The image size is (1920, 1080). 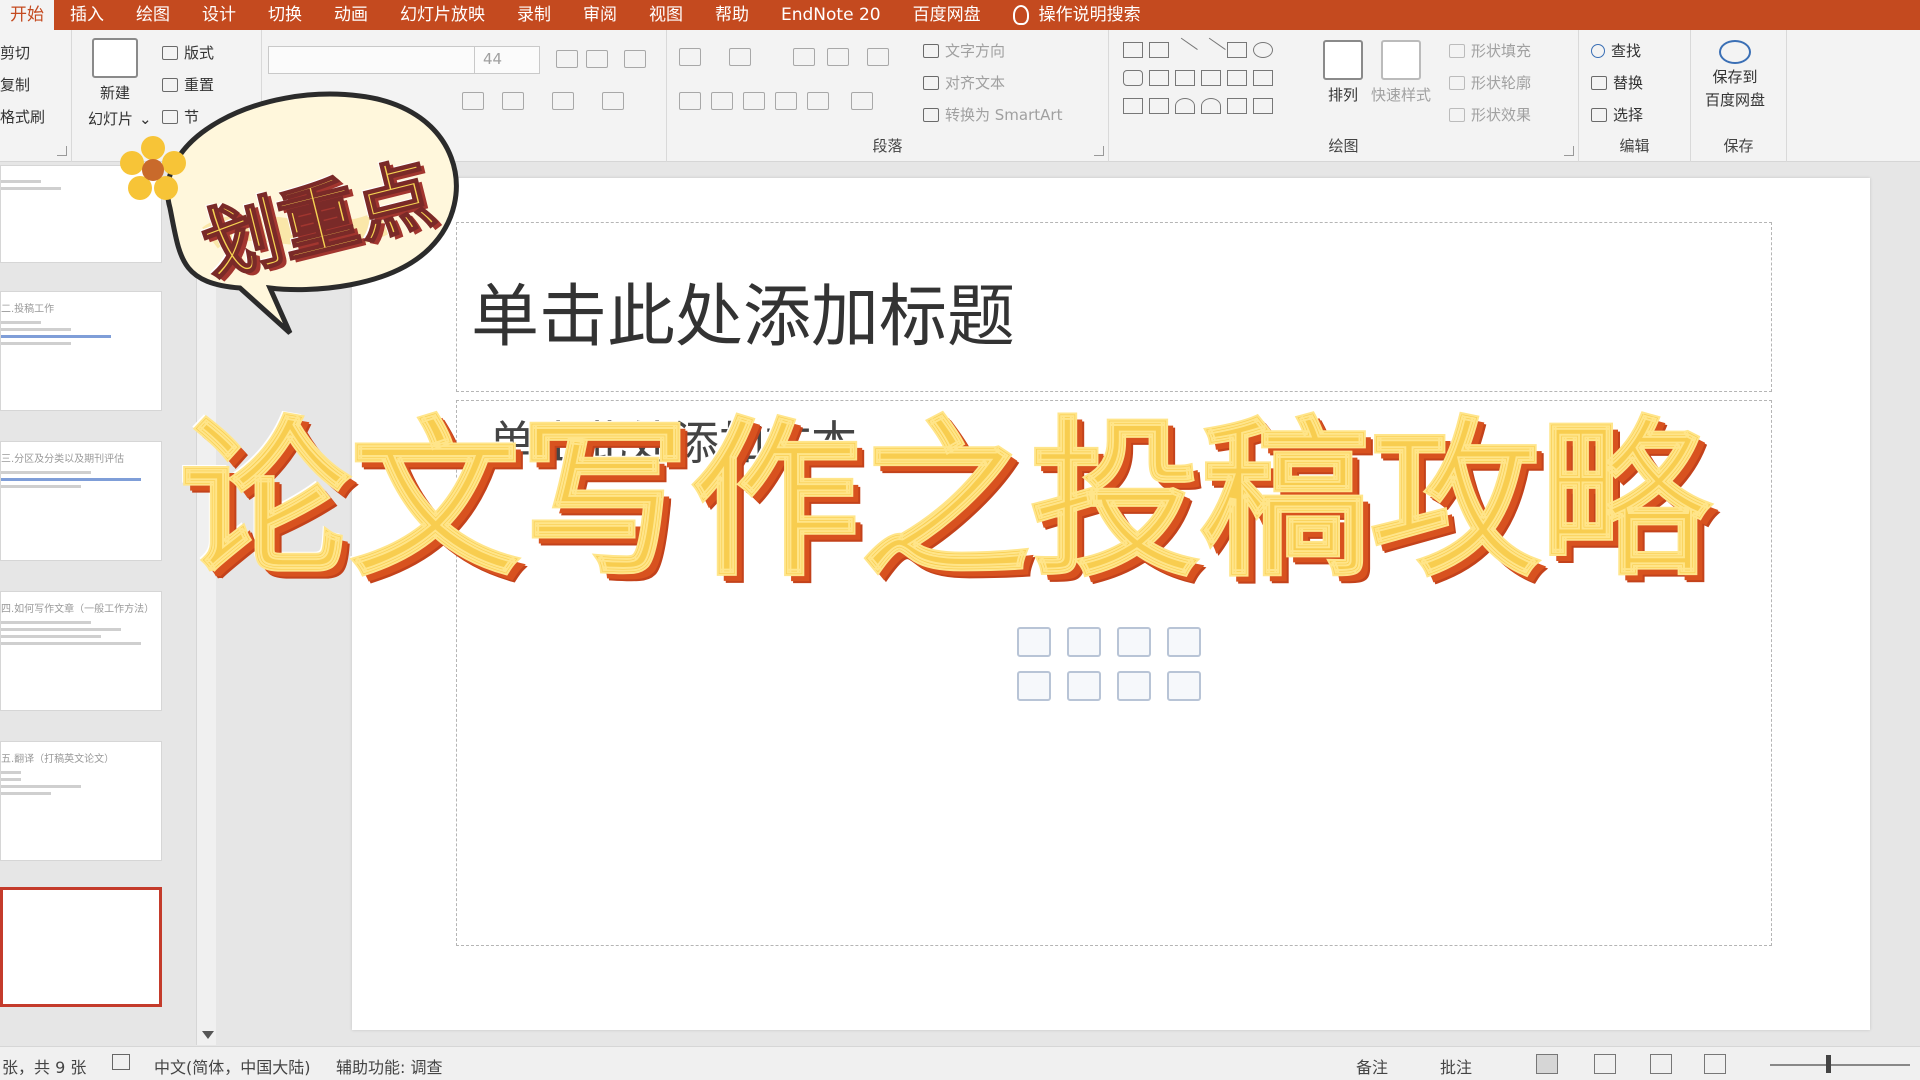 I want to click on down-arrow-shape-icon, so click(x=1263, y=78).